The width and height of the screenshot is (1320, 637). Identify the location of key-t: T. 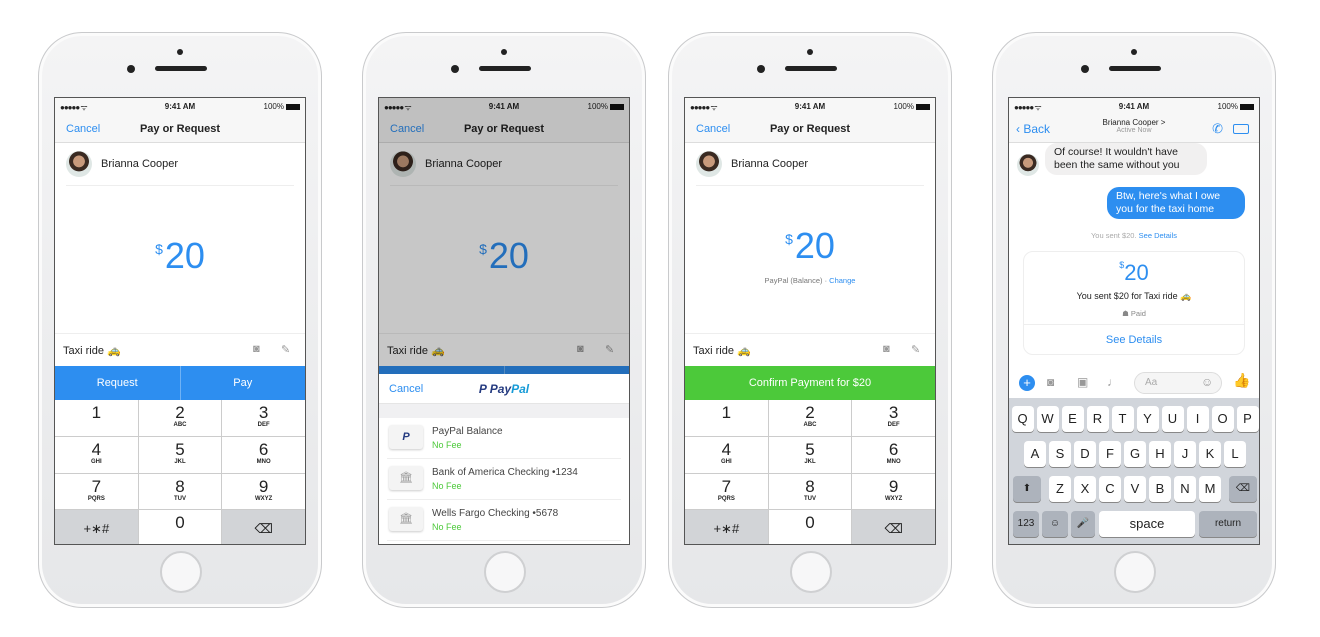
(1122, 419).